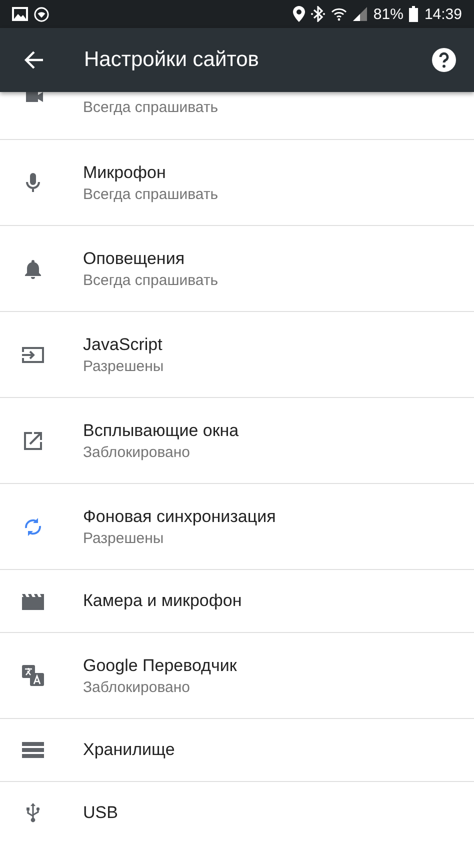 The height and width of the screenshot is (842, 474). I want to click on settings-item: Камера и микрофон, so click(237, 601).